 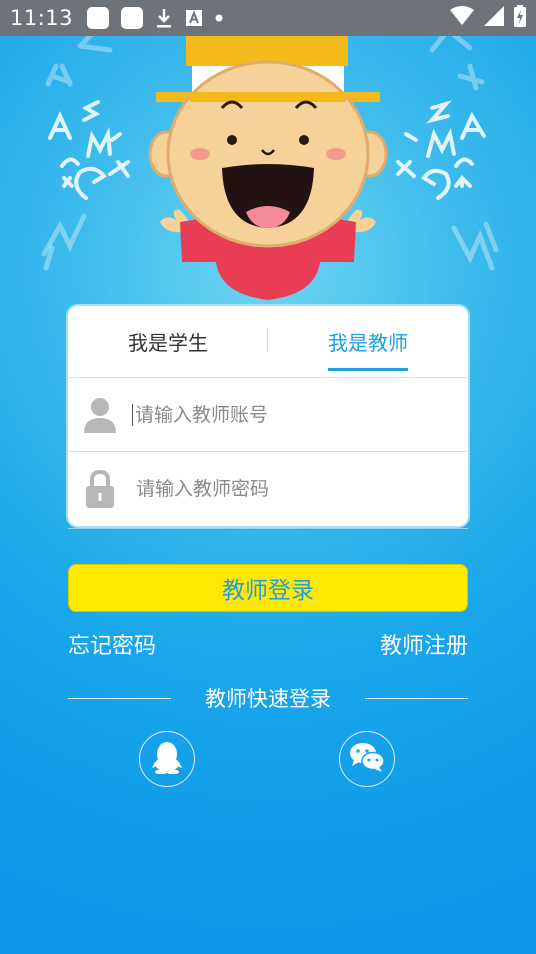 I want to click on wechat-icon, so click(x=367, y=759).